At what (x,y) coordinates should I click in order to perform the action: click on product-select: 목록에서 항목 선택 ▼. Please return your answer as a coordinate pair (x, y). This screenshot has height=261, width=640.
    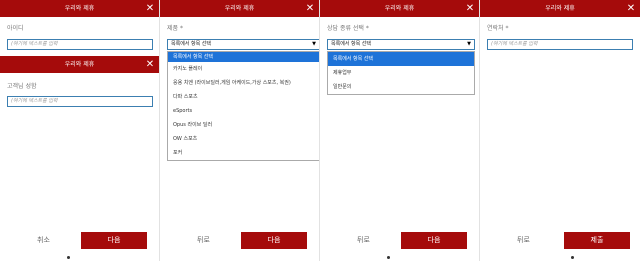
    Looking at the image, I should click on (243, 44).